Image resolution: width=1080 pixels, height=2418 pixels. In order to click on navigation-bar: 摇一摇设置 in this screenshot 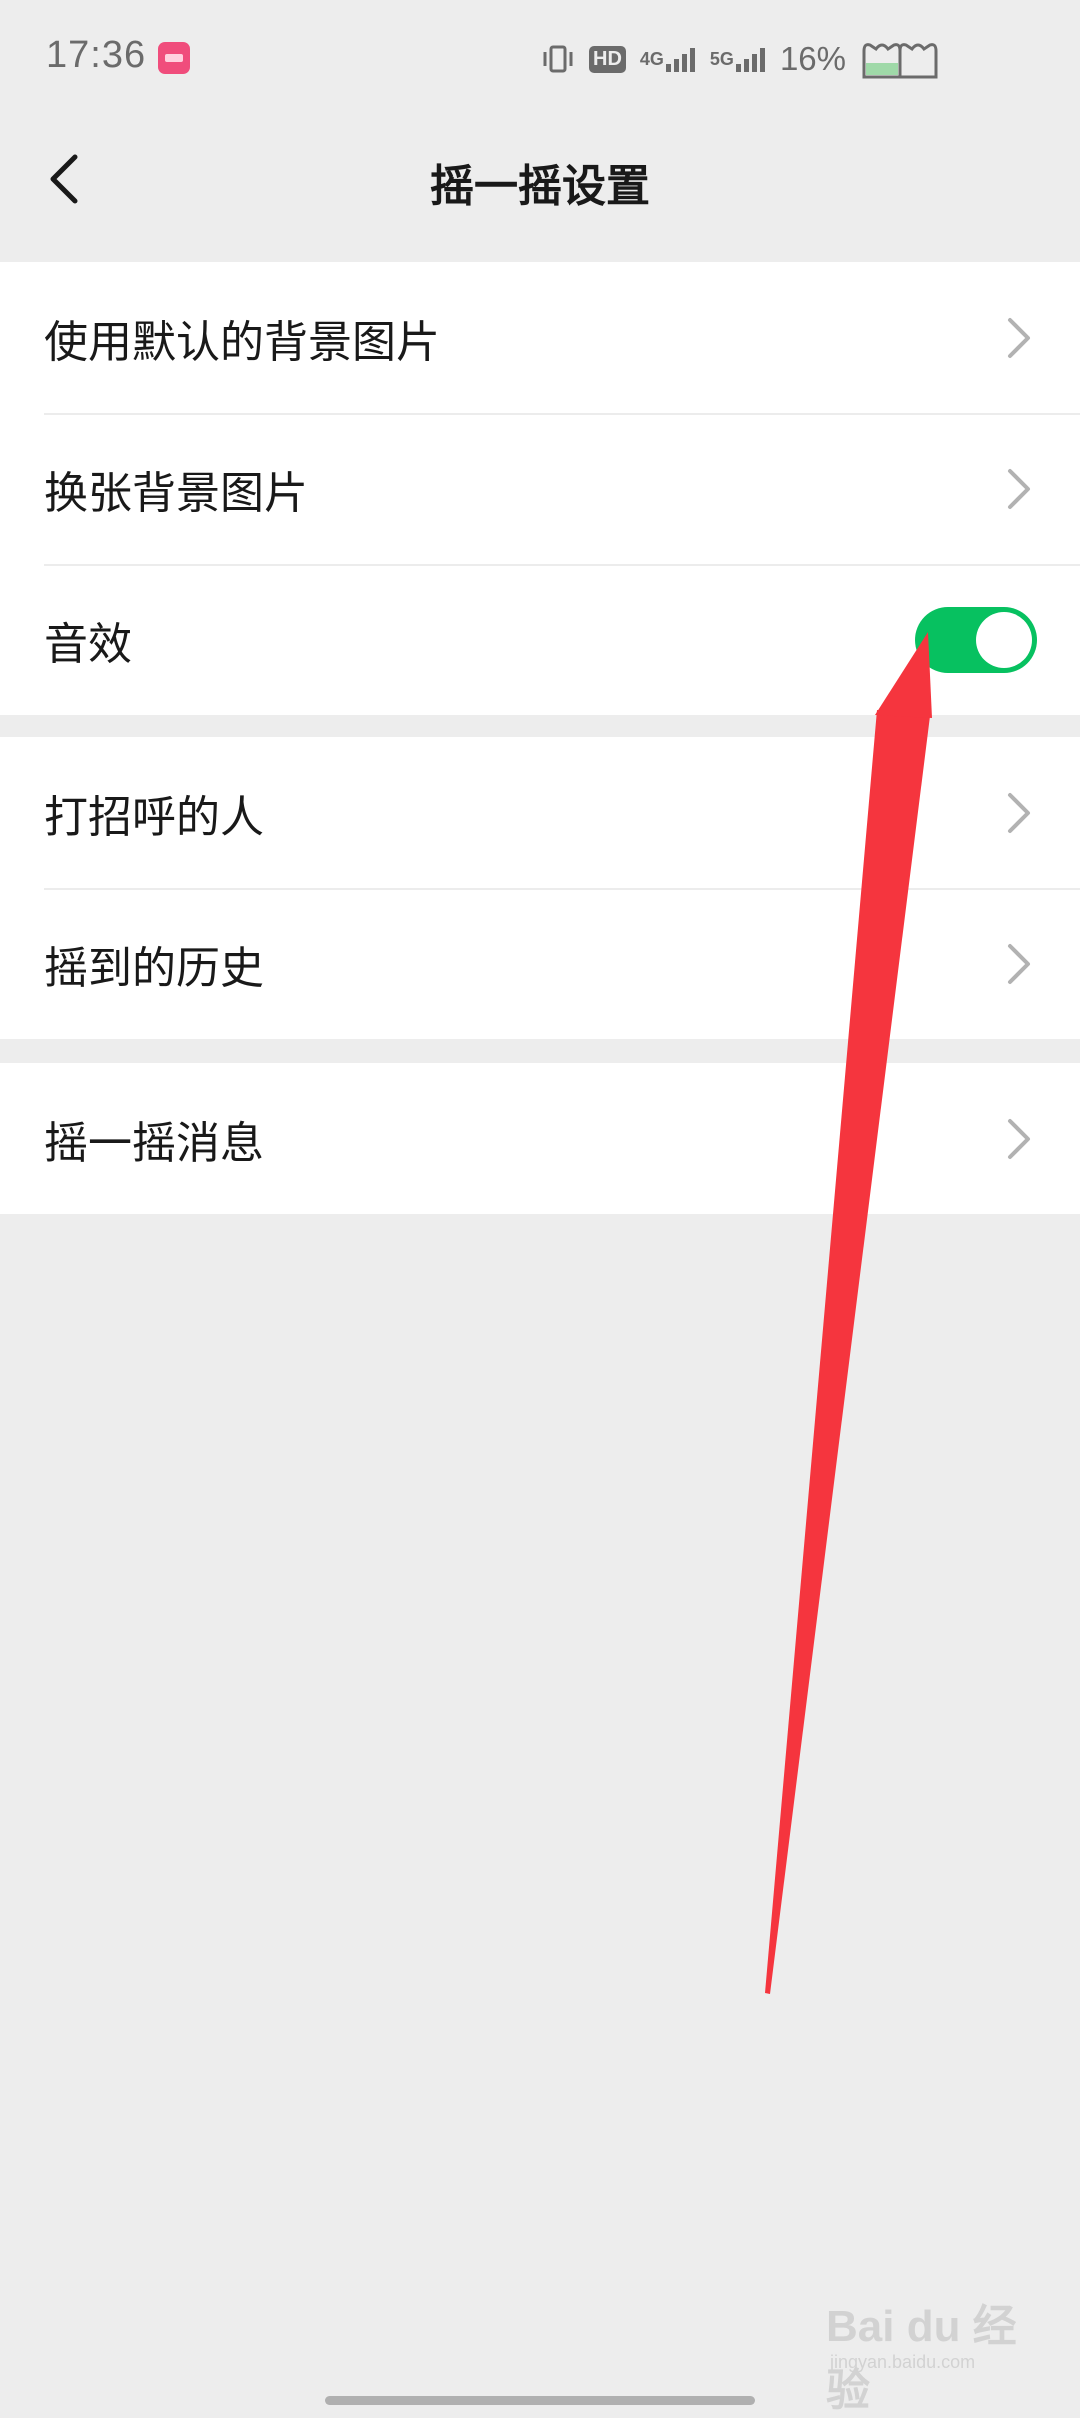, I will do `click(540, 179)`.